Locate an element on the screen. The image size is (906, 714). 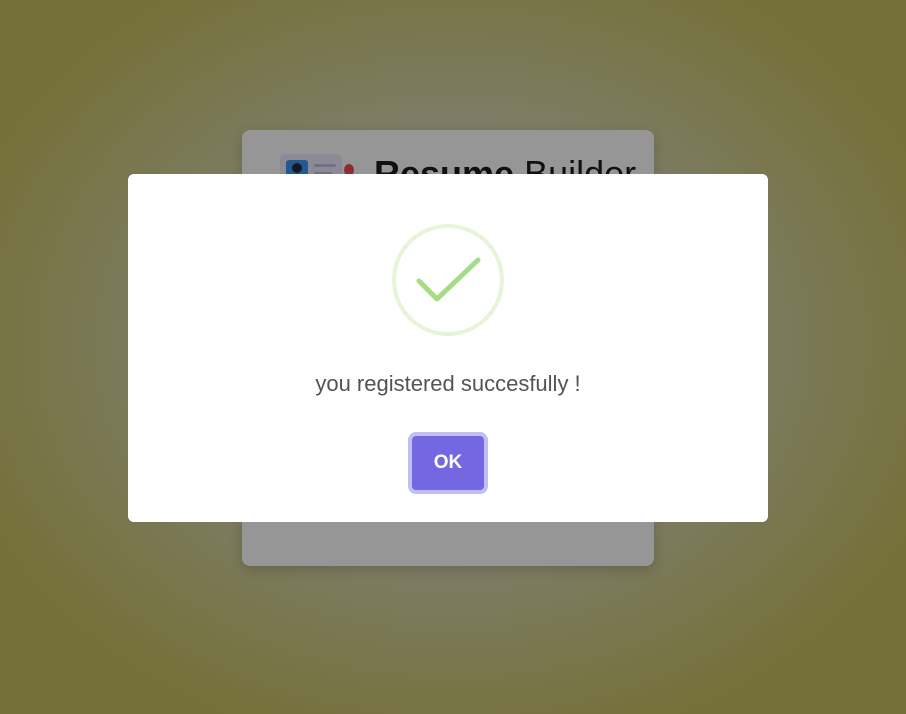
check-circle-icon is located at coordinates (448, 280).